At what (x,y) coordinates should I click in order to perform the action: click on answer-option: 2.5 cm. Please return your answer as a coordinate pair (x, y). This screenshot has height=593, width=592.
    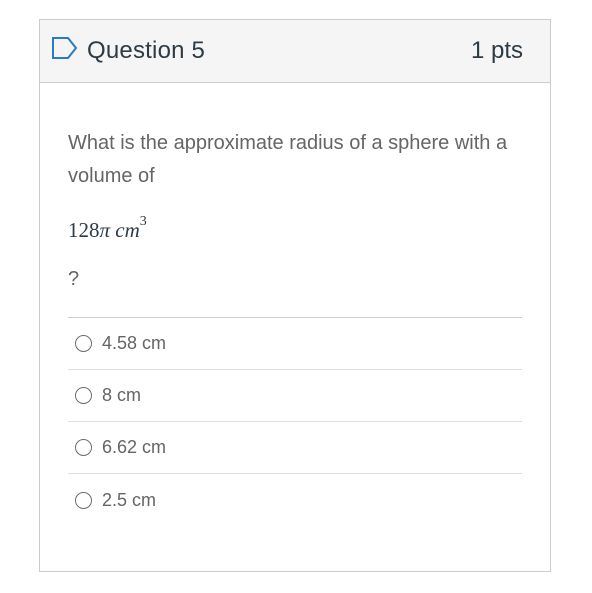
    Looking at the image, I should click on (295, 500).